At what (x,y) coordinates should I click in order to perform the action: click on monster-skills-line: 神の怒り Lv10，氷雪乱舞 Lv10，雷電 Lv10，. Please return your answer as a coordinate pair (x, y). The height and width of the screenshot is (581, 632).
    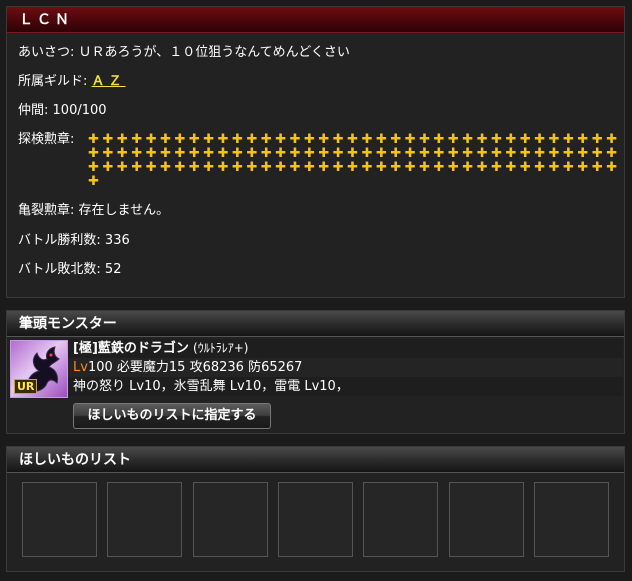
    Looking at the image, I should click on (345, 386).